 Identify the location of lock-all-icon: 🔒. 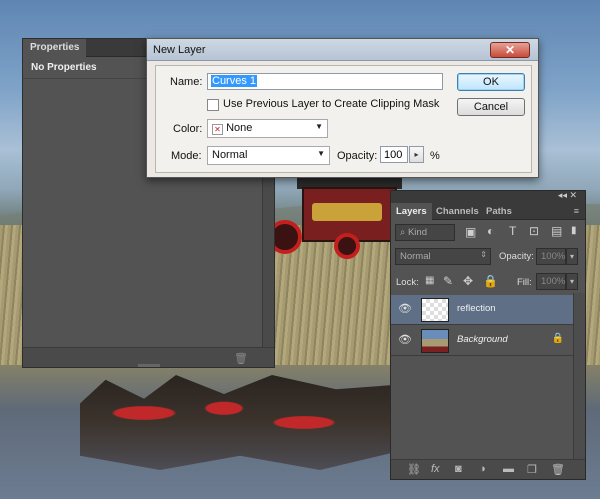
(490, 281).